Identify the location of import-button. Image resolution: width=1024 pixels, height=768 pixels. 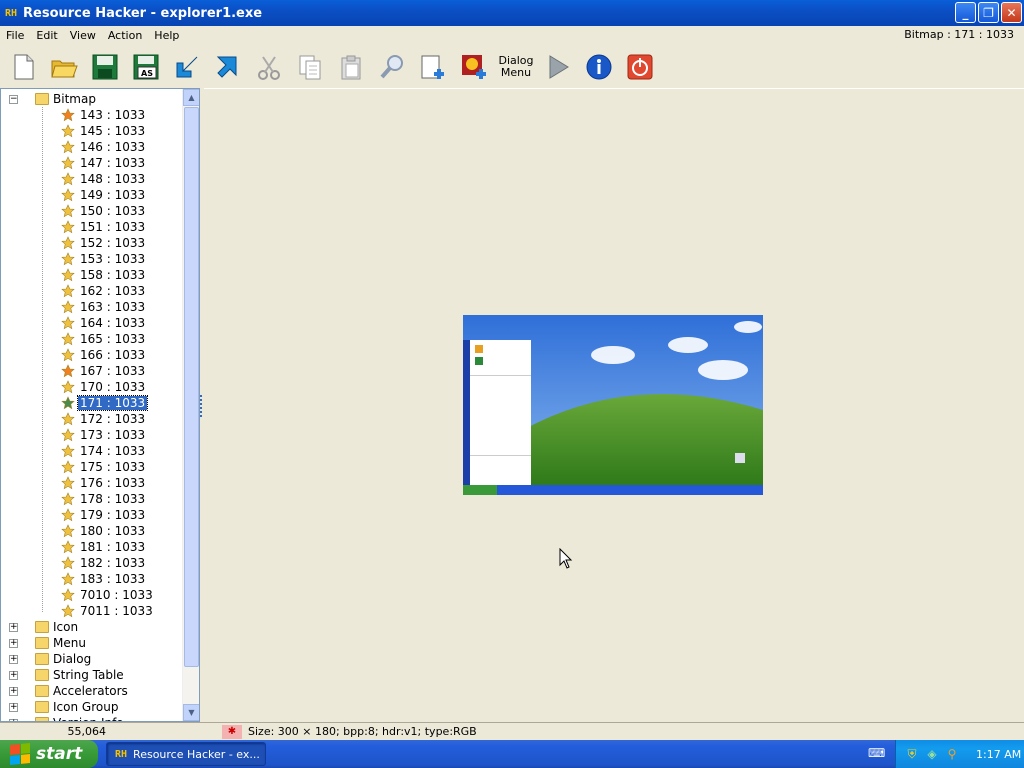
(187, 67).